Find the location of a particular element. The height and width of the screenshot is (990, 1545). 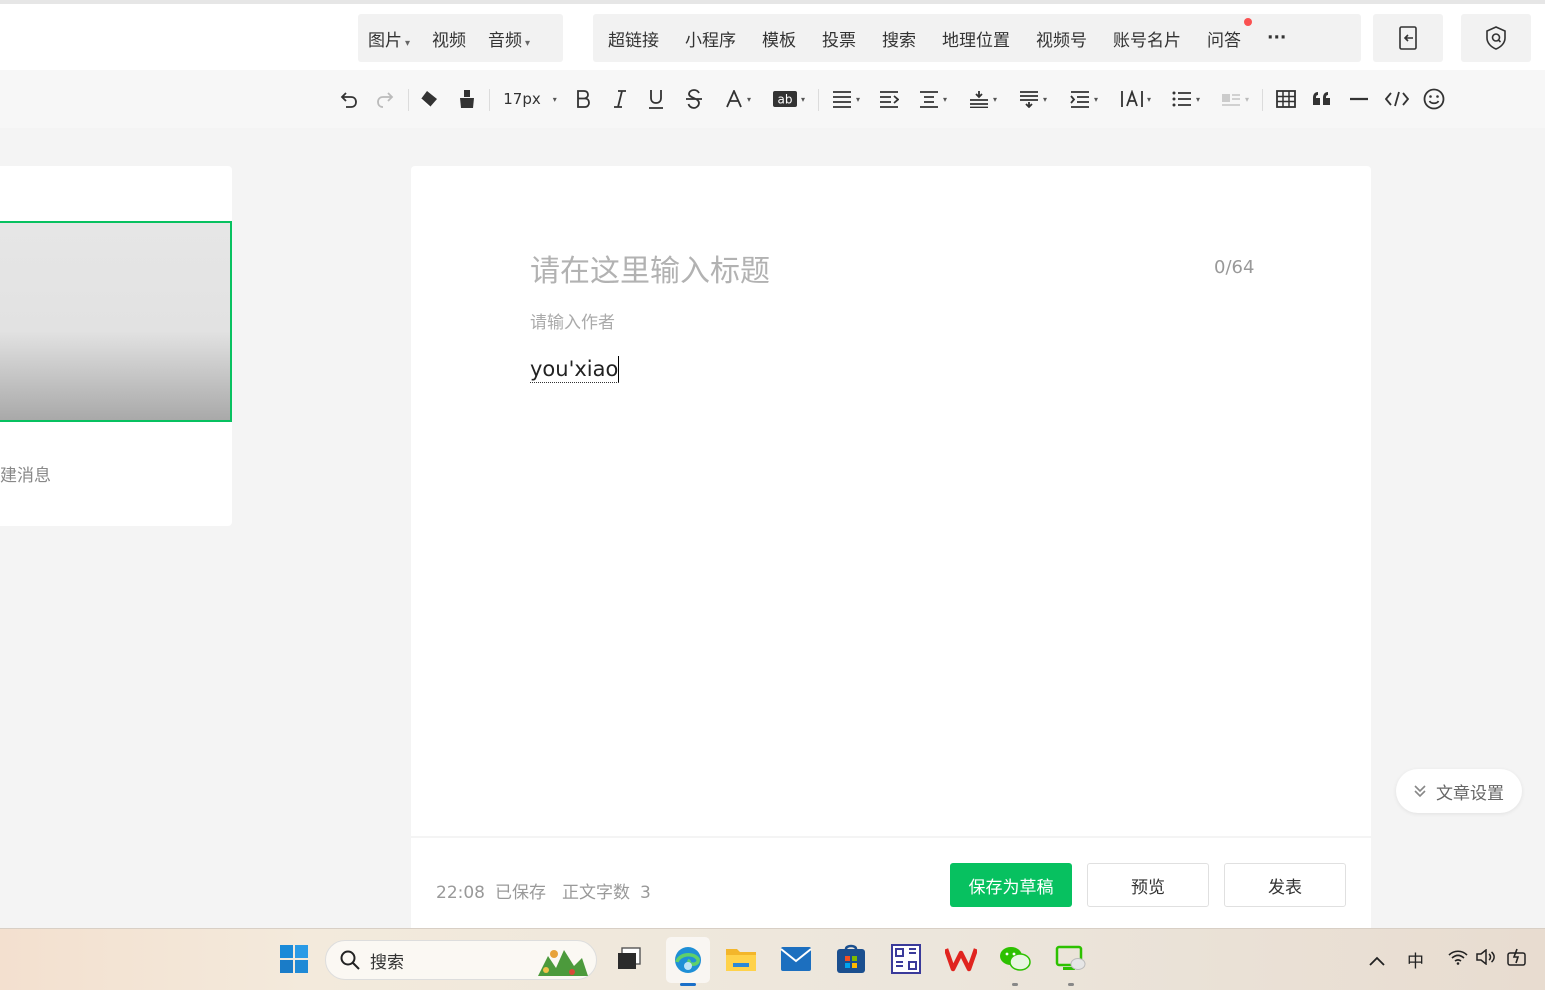

clear-format-button is located at coordinates (429, 99).